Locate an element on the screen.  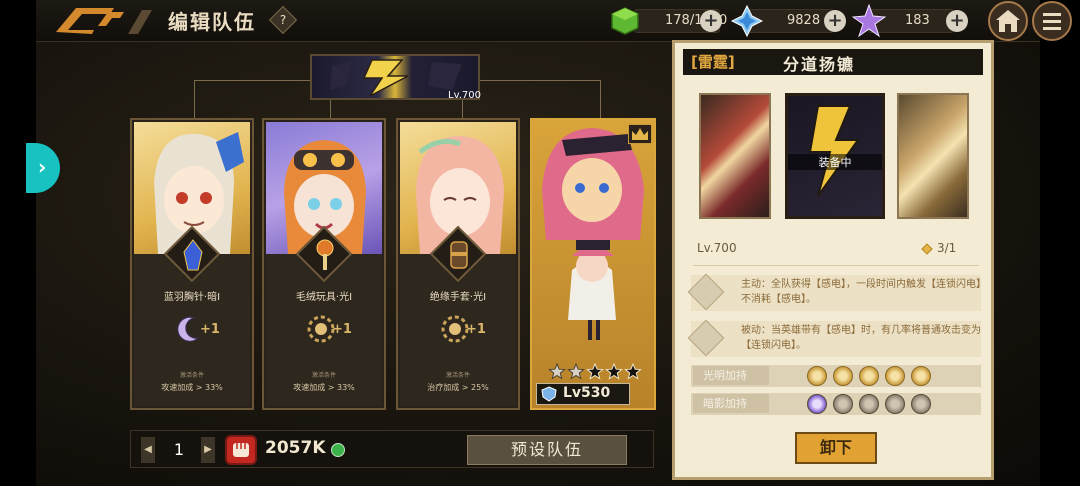
plush-toy-icon is located at coordinates (325, 254).